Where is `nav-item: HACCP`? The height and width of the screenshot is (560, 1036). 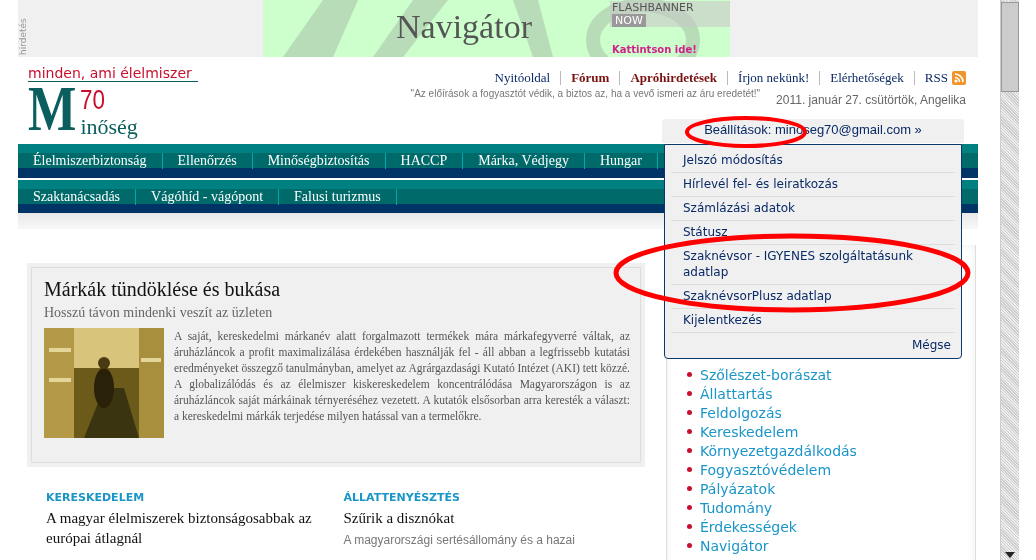
nav-item: HACCP is located at coordinates (424, 161).